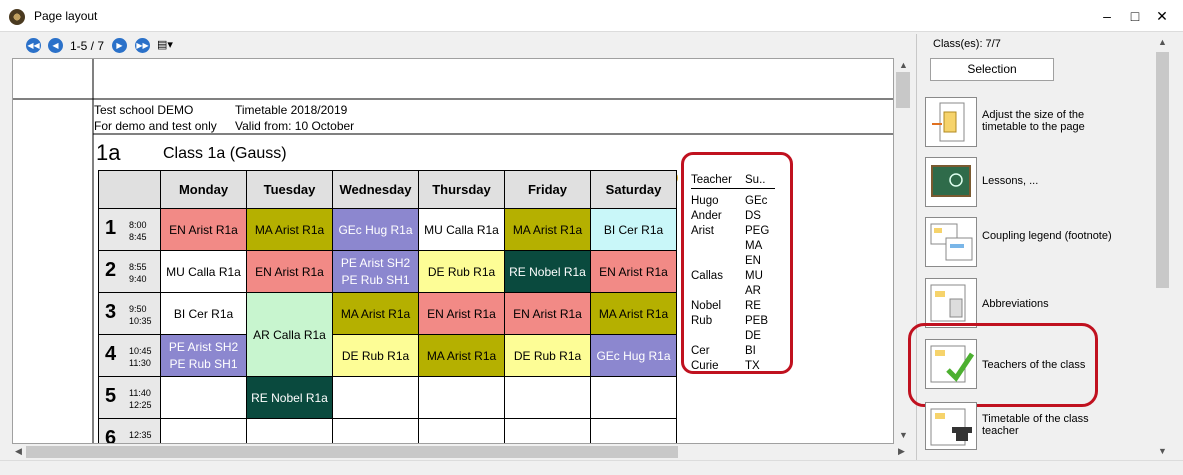 The height and width of the screenshot is (475, 1183). Describe the element at coordinates (1047, 236) in the screenshot. I see `option-coupling-legend: Coupling legend (footnote)` at that location.